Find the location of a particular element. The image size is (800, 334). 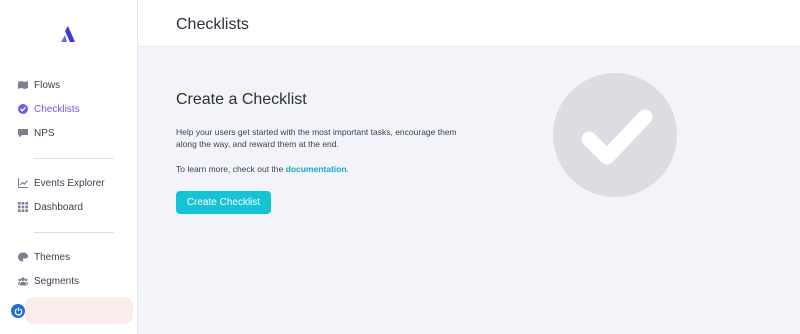

empty-state-title: Create a Checklist is located at coordinates (241, 99).